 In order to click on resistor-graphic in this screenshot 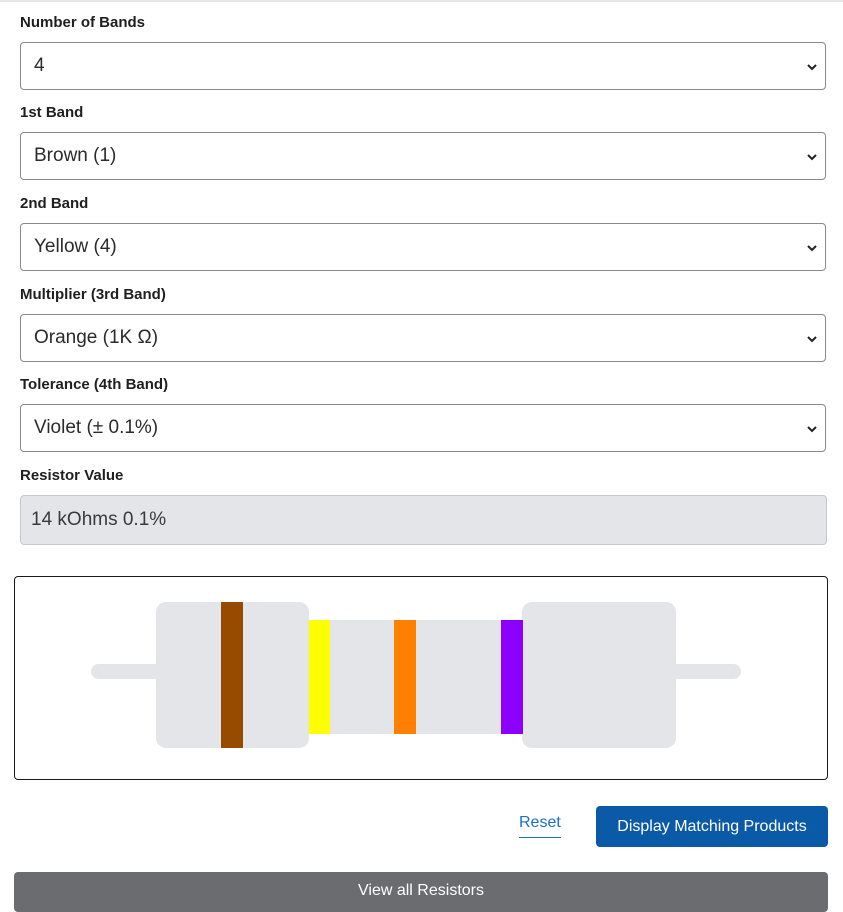, I will do `click(416, 675)`.